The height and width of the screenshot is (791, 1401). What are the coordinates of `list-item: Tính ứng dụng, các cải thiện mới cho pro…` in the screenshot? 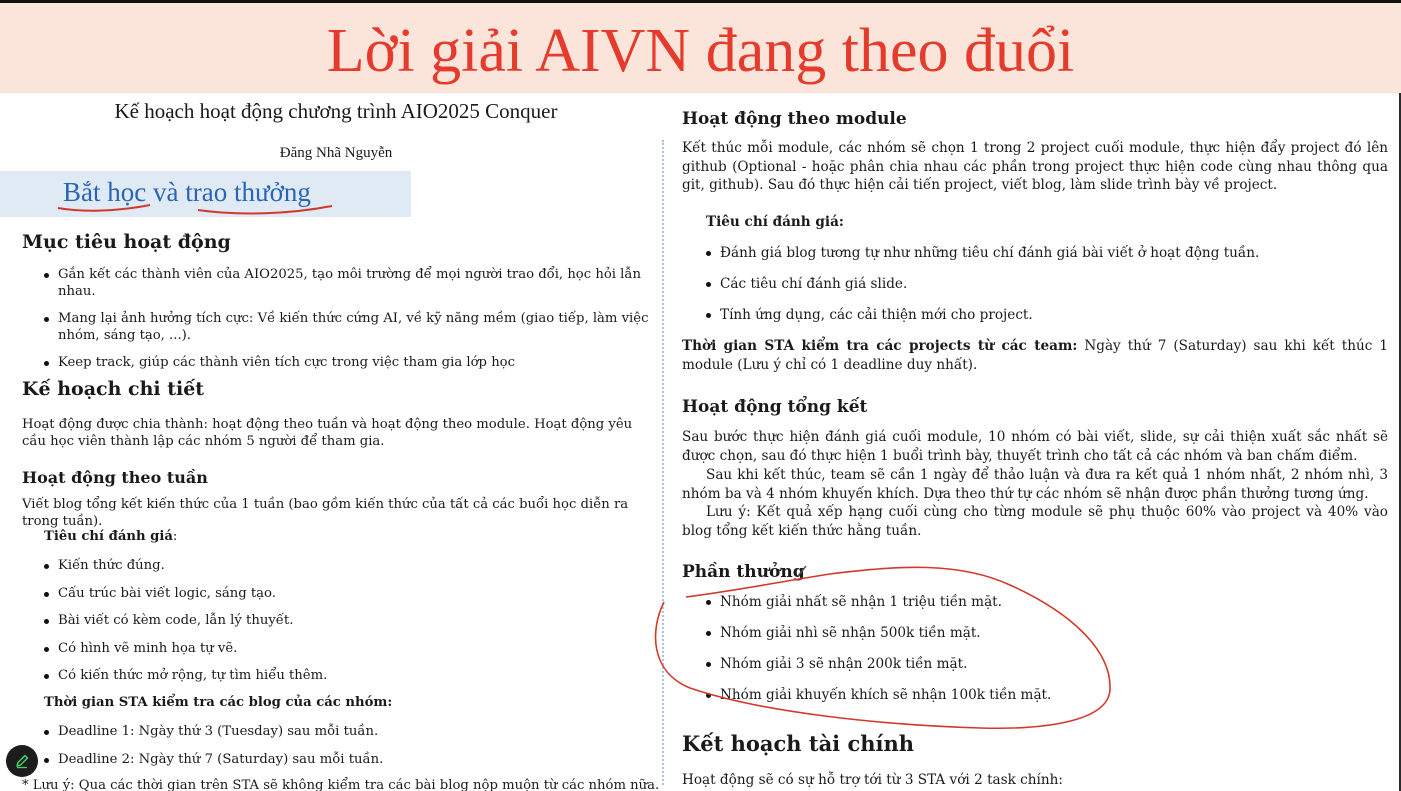 It's located at (1046, 315).